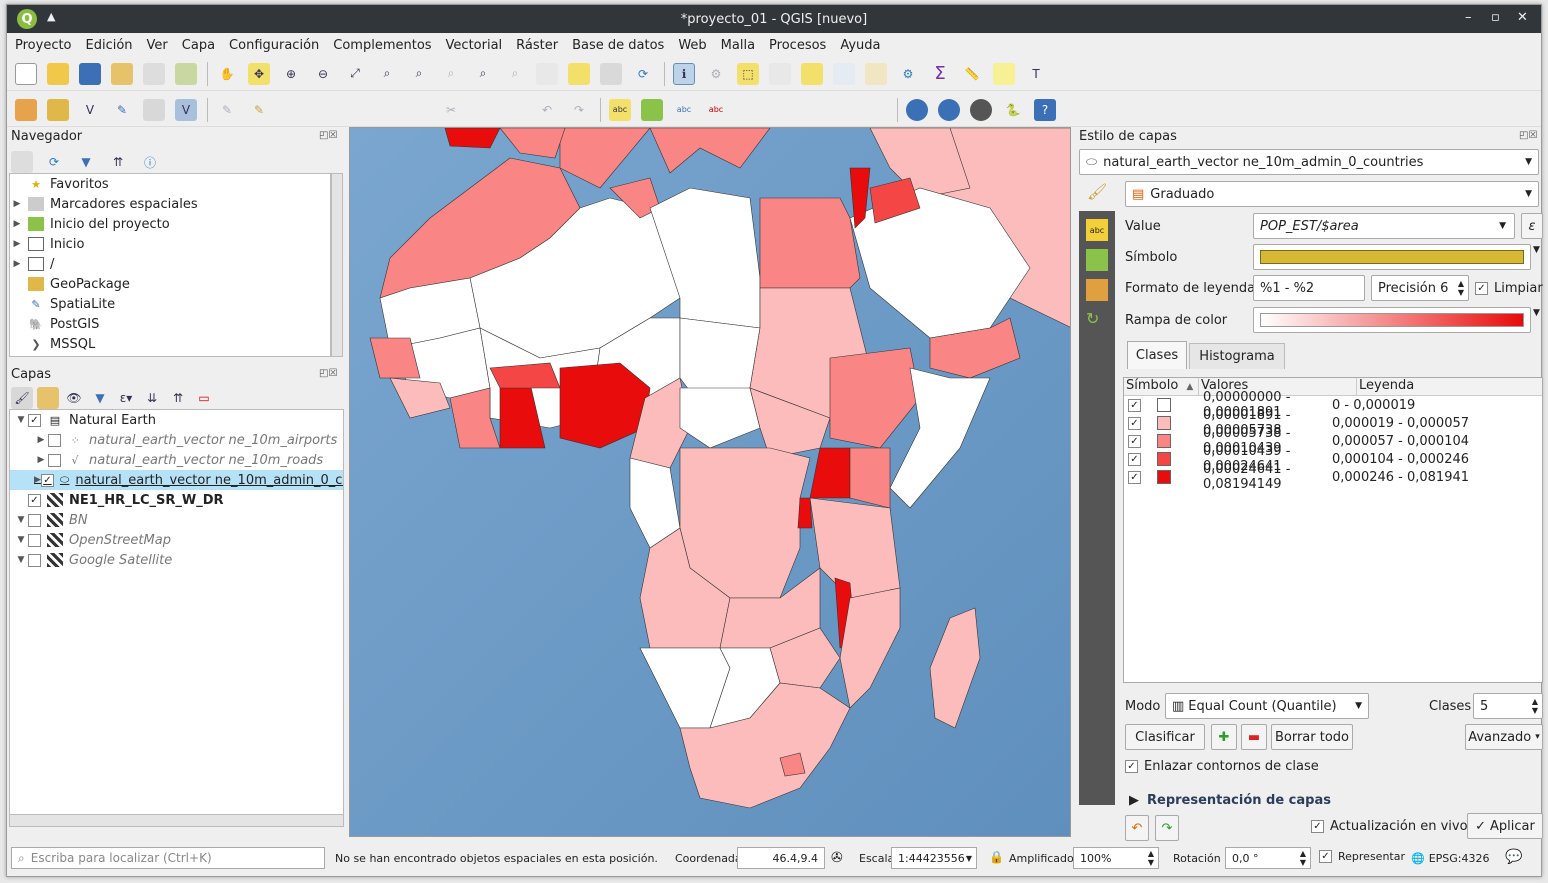  Describe the element at coordinates (1384, 226) in the screenshot. I see `value-expression-input: POP_EST/$area ▼` at that location.